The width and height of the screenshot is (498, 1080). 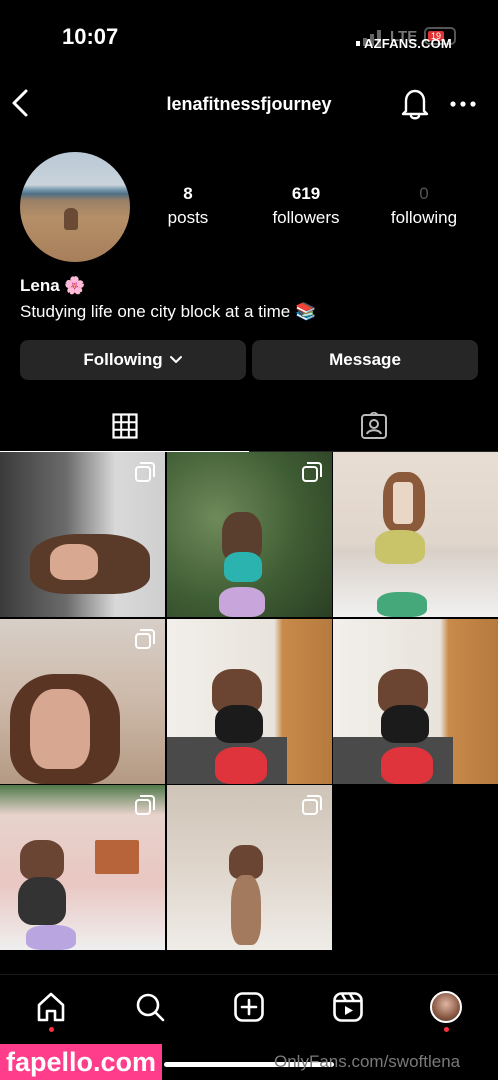 I want to click on tab-tagged, so click(x=373, y=426).